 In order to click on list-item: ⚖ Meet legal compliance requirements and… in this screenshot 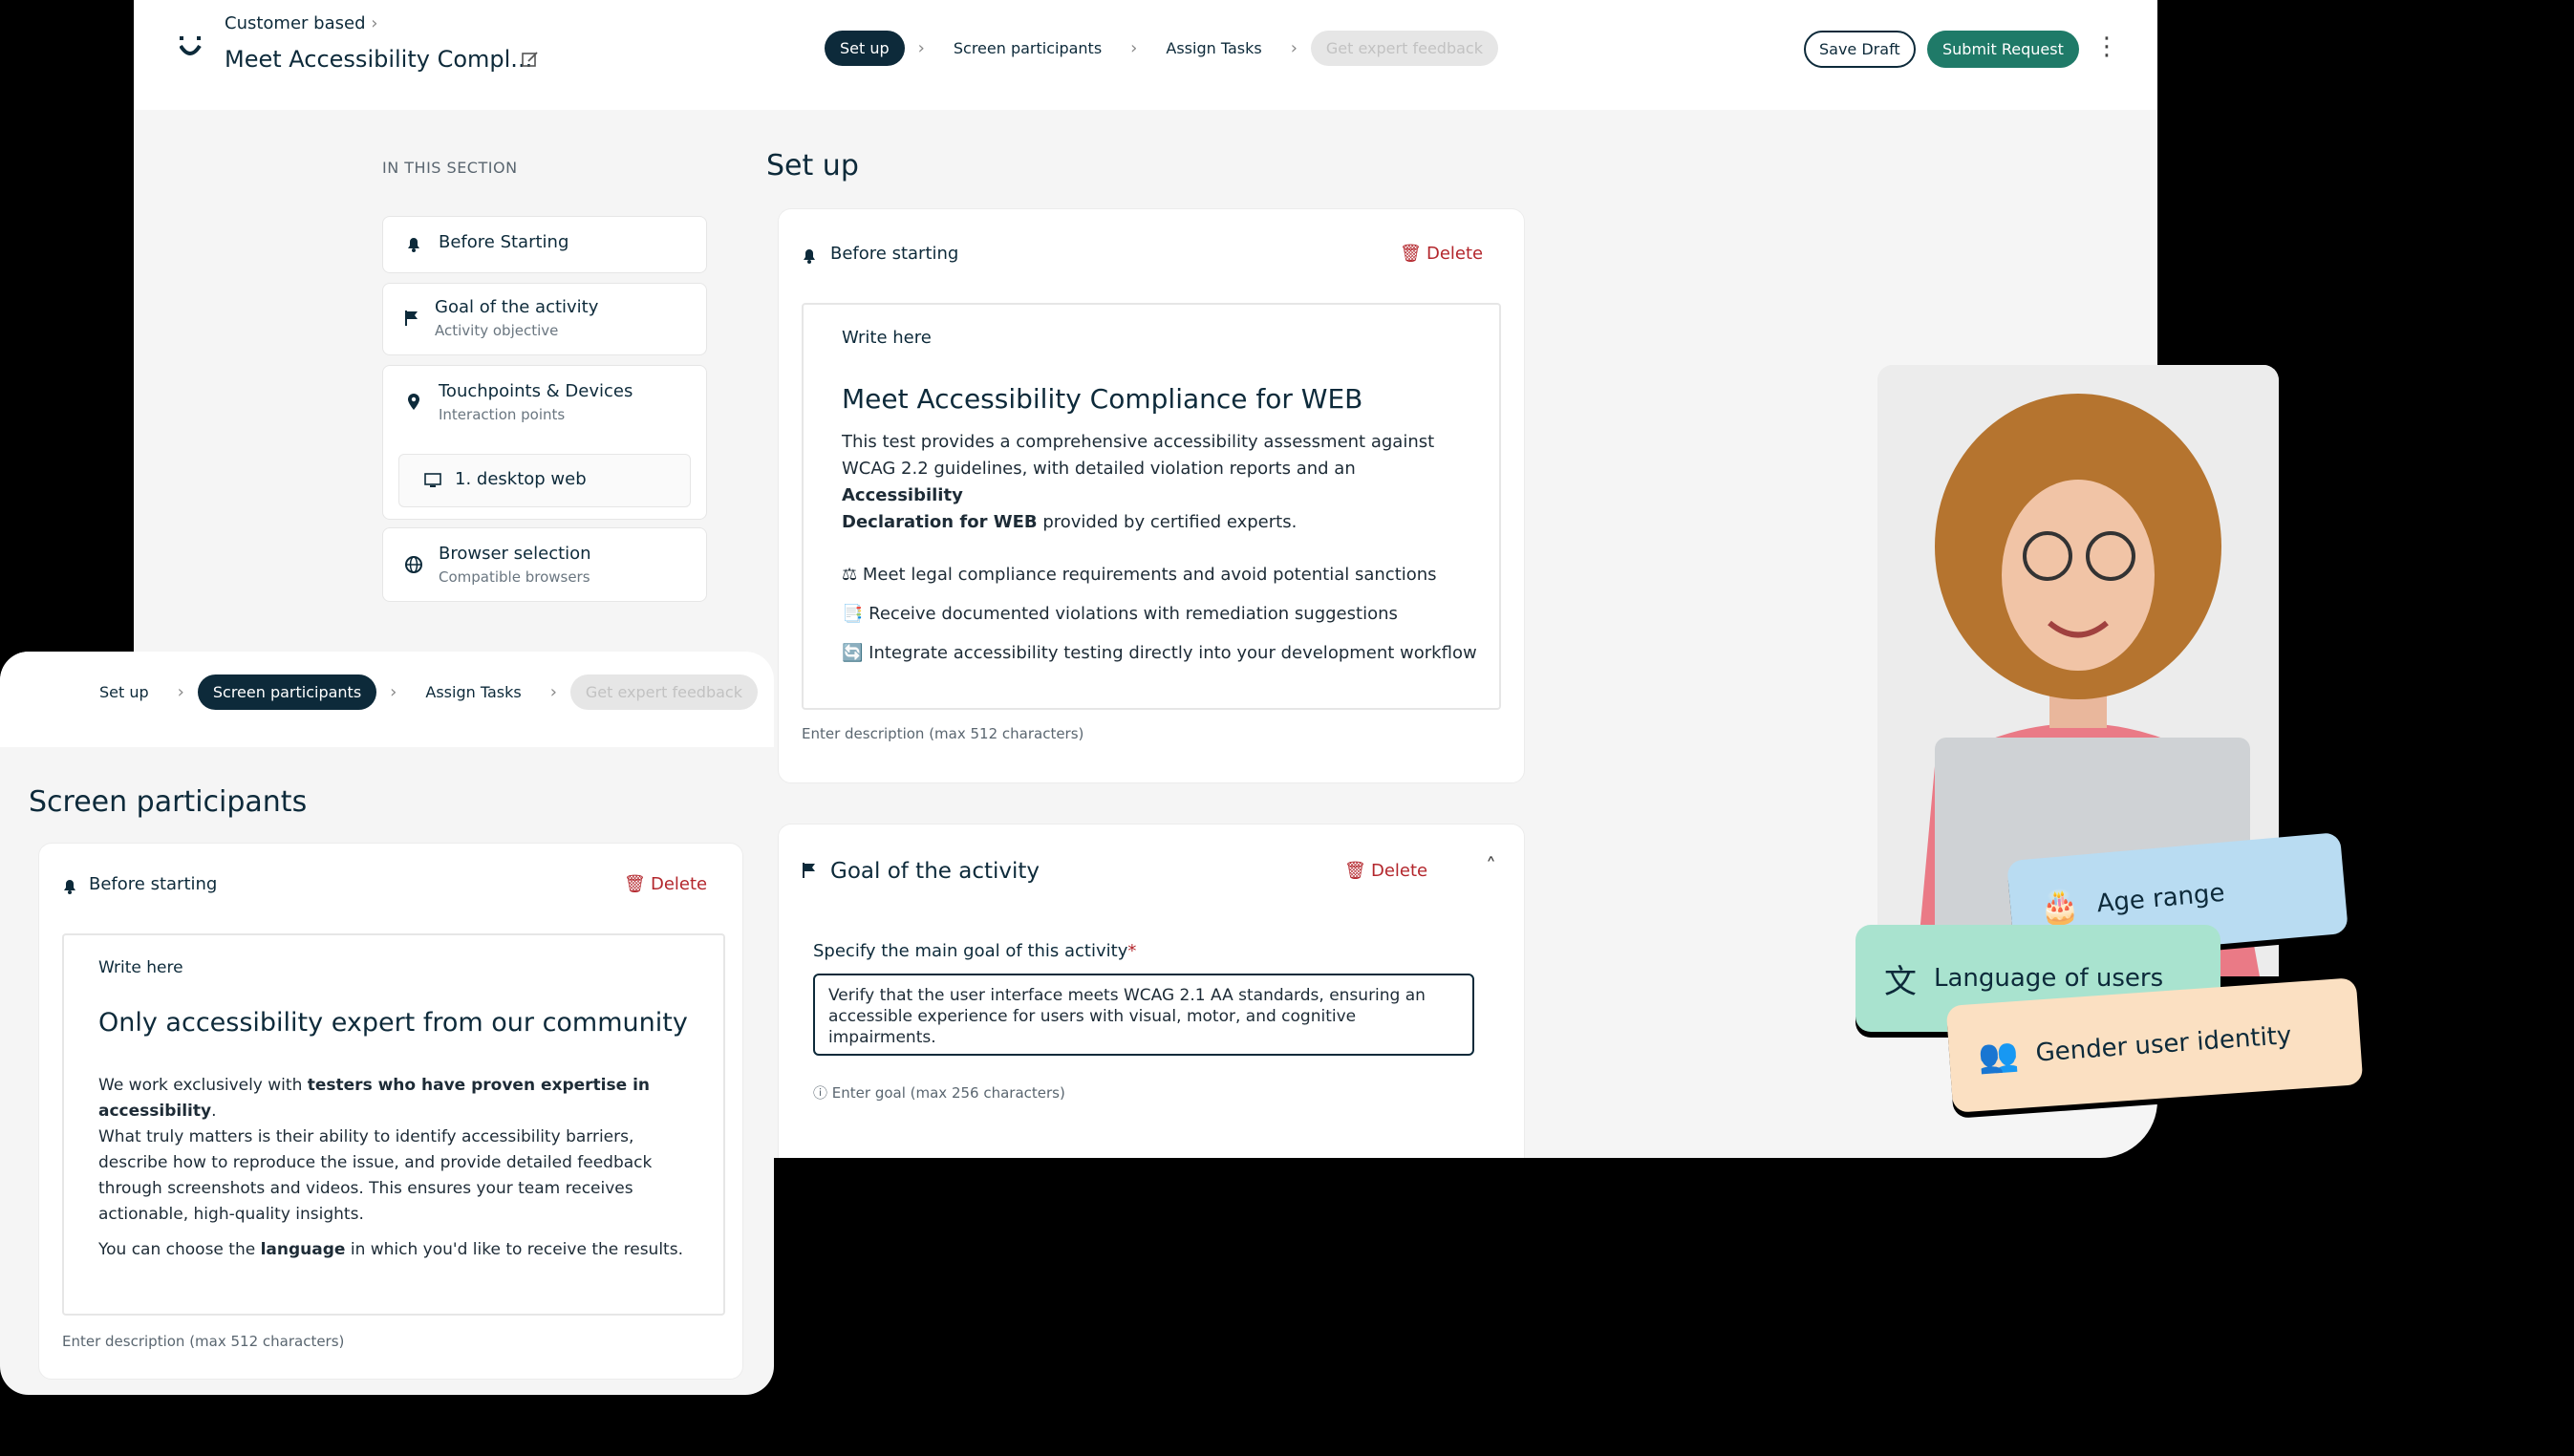, I will do `click(1139, 575)`.